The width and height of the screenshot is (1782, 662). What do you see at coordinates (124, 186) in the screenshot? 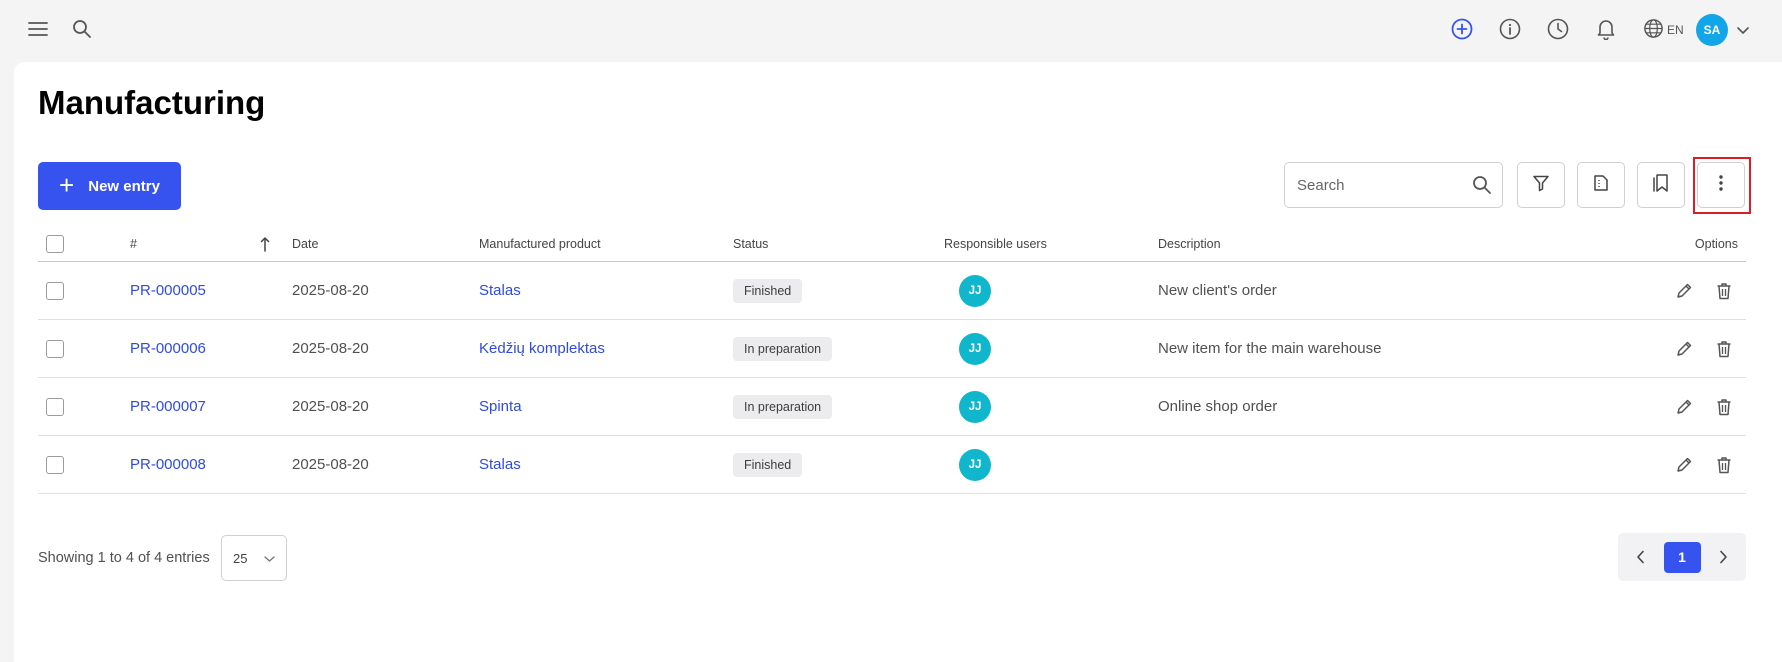
I see `new-entry-label: New entry` at bounding box center [124, 186].